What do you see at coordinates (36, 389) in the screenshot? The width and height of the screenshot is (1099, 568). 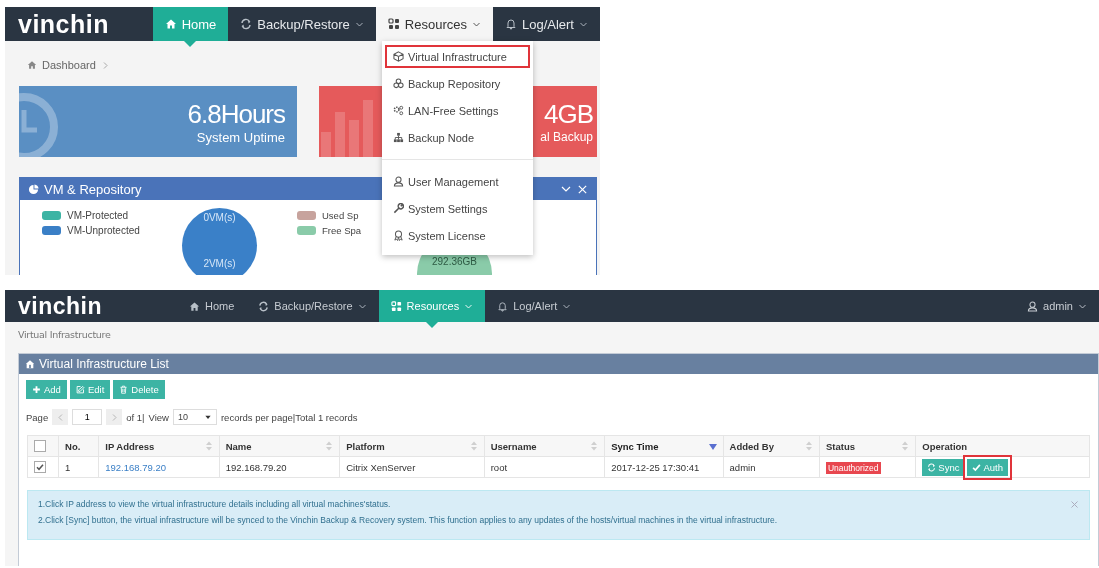 I see `plus-icon` at bounding box center [36, 389].